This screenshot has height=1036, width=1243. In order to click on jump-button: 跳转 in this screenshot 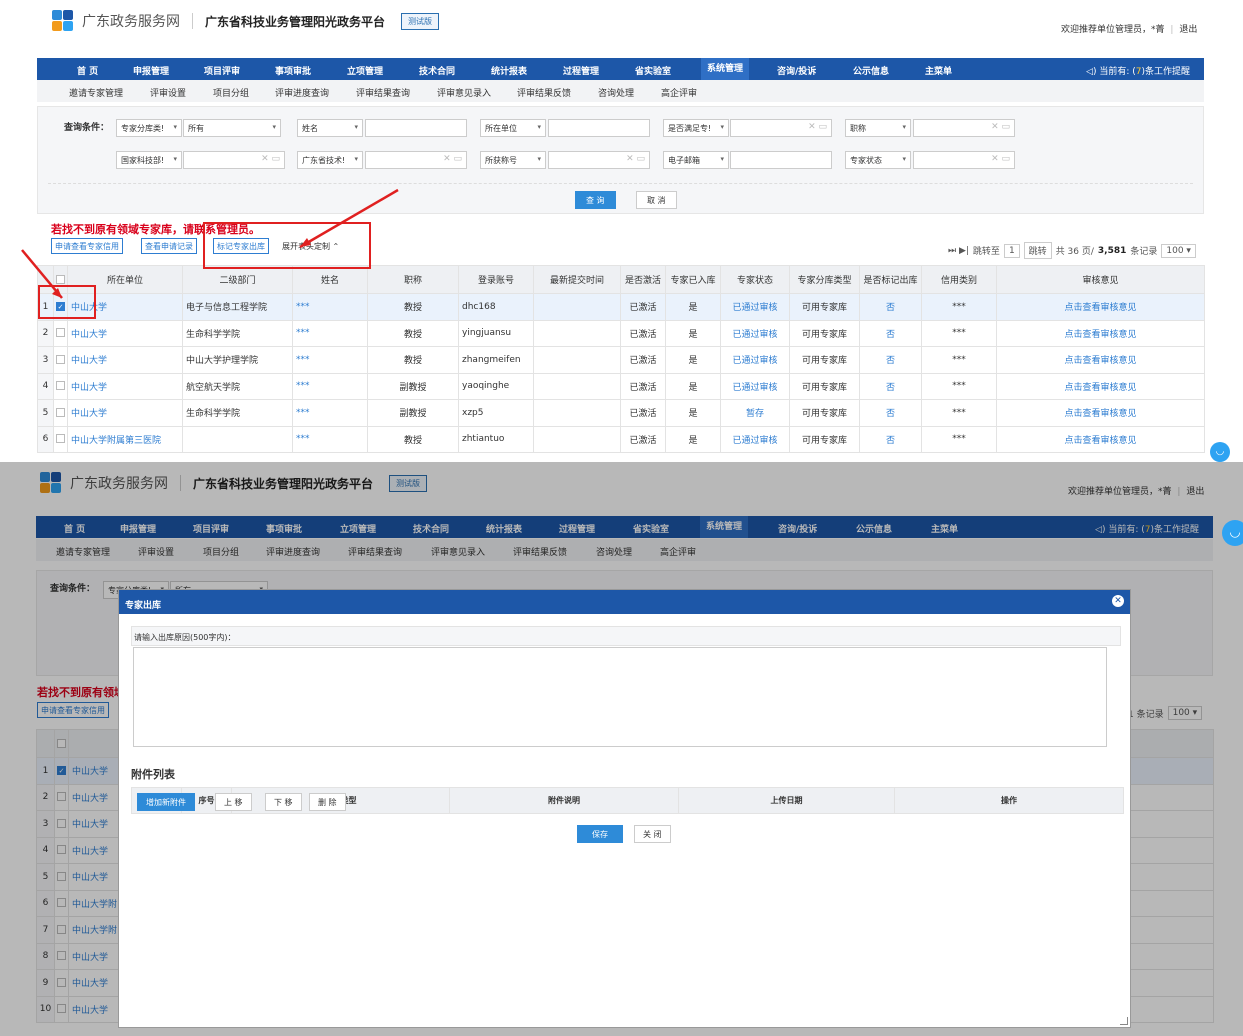, I will do `click(1037, 250)`.